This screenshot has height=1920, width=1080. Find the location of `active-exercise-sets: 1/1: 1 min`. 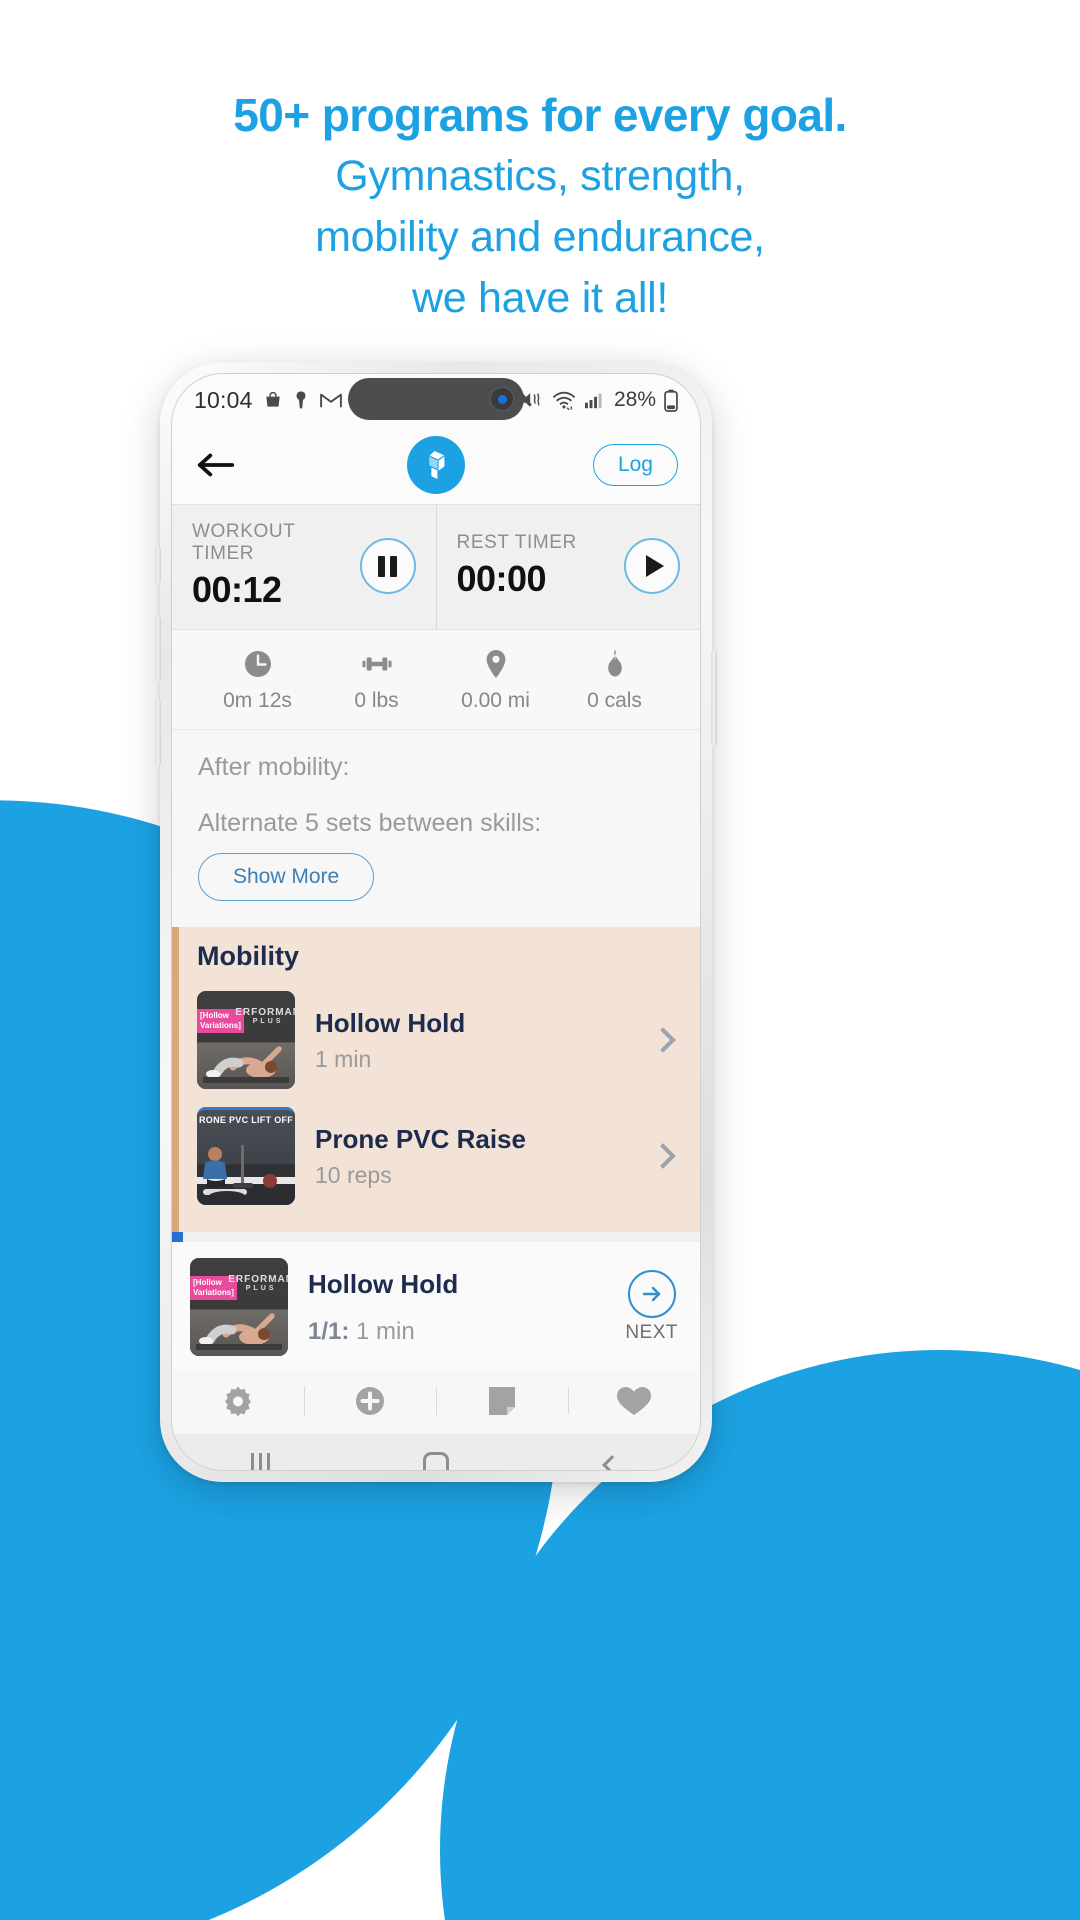

active-exercise-sets: 1/1: 1 min is located at coordinates (456, 1332).